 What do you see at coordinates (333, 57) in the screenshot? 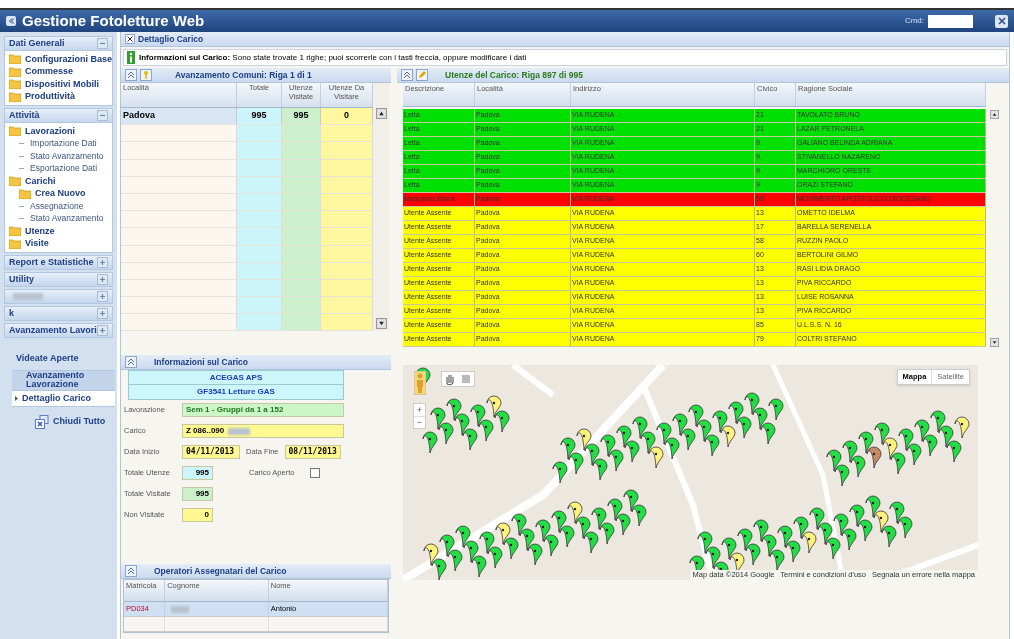
I see `info-message: Informazioni sul Carico: Sono state trovate 1 righe; puoi scorrerle con i tasti freccia, oppure modificare i dati` at bounding box center [333, 57].